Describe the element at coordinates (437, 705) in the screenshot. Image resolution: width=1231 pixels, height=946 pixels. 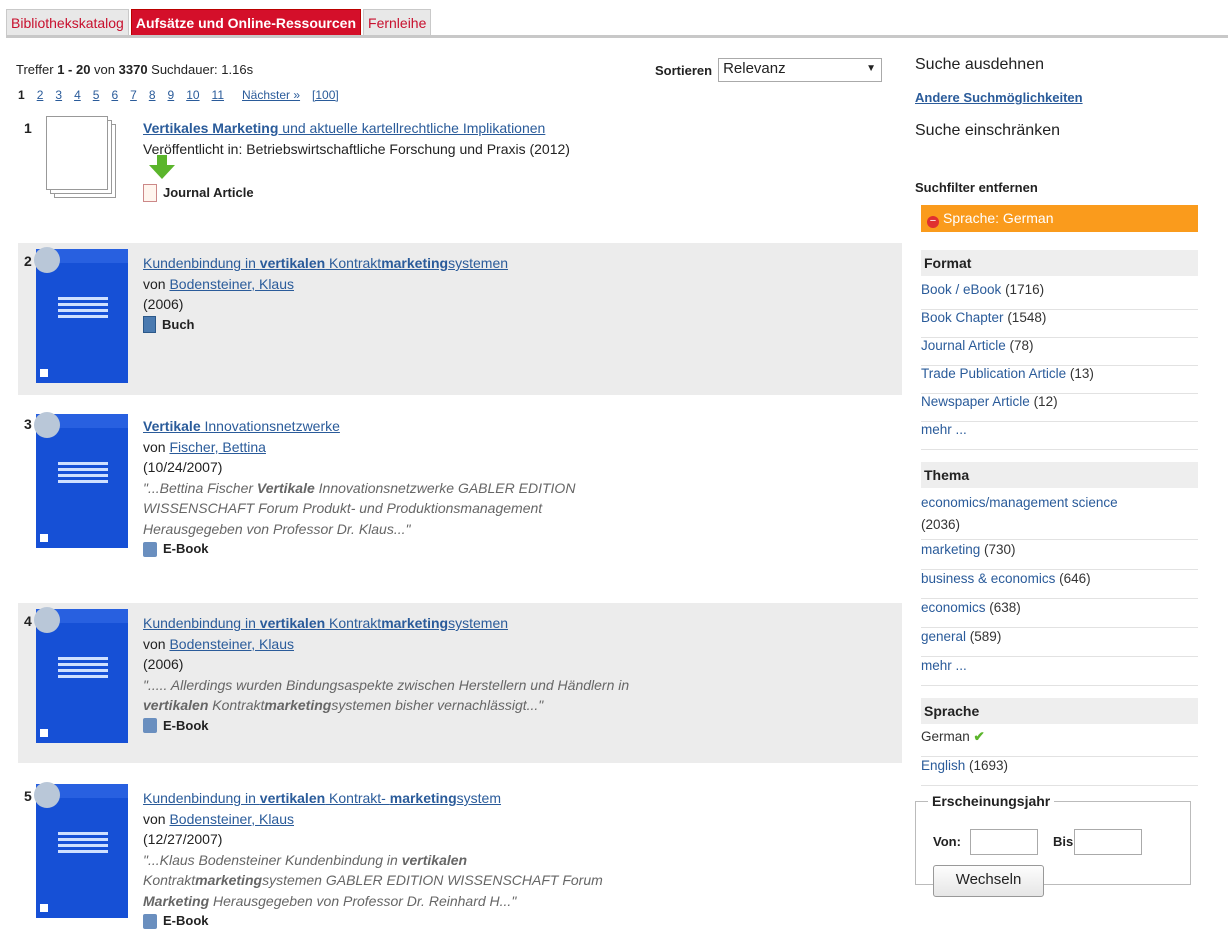
I see `snippet-text: systemen bisher vernachlässigt..."` at that location.